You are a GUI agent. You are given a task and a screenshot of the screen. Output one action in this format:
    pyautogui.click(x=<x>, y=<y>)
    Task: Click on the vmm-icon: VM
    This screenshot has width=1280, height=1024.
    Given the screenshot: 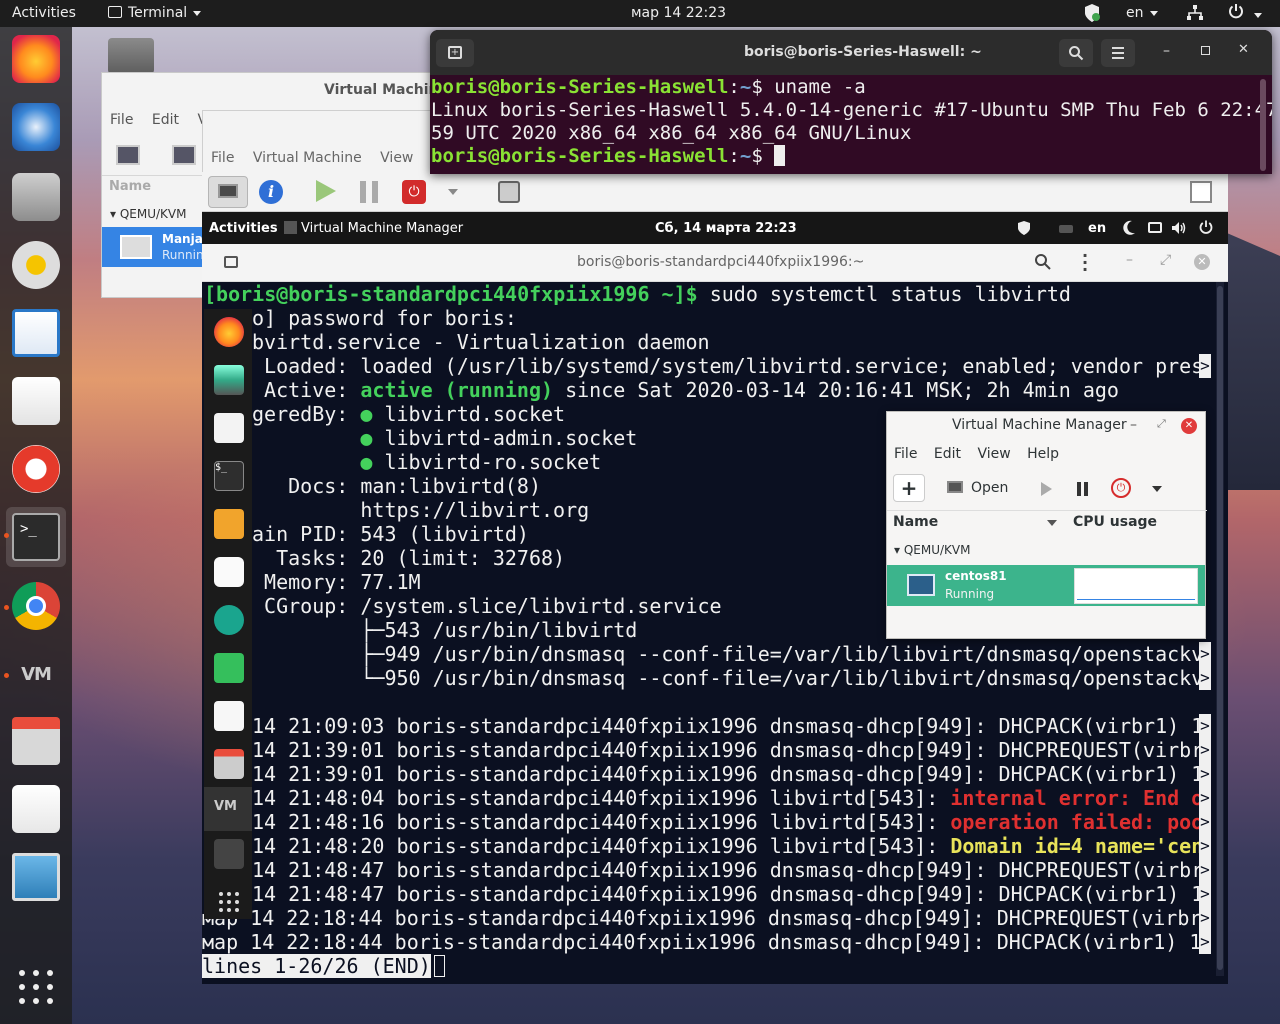 What is the action you would take?
    pyautogui.click(x=36, y=675)
    